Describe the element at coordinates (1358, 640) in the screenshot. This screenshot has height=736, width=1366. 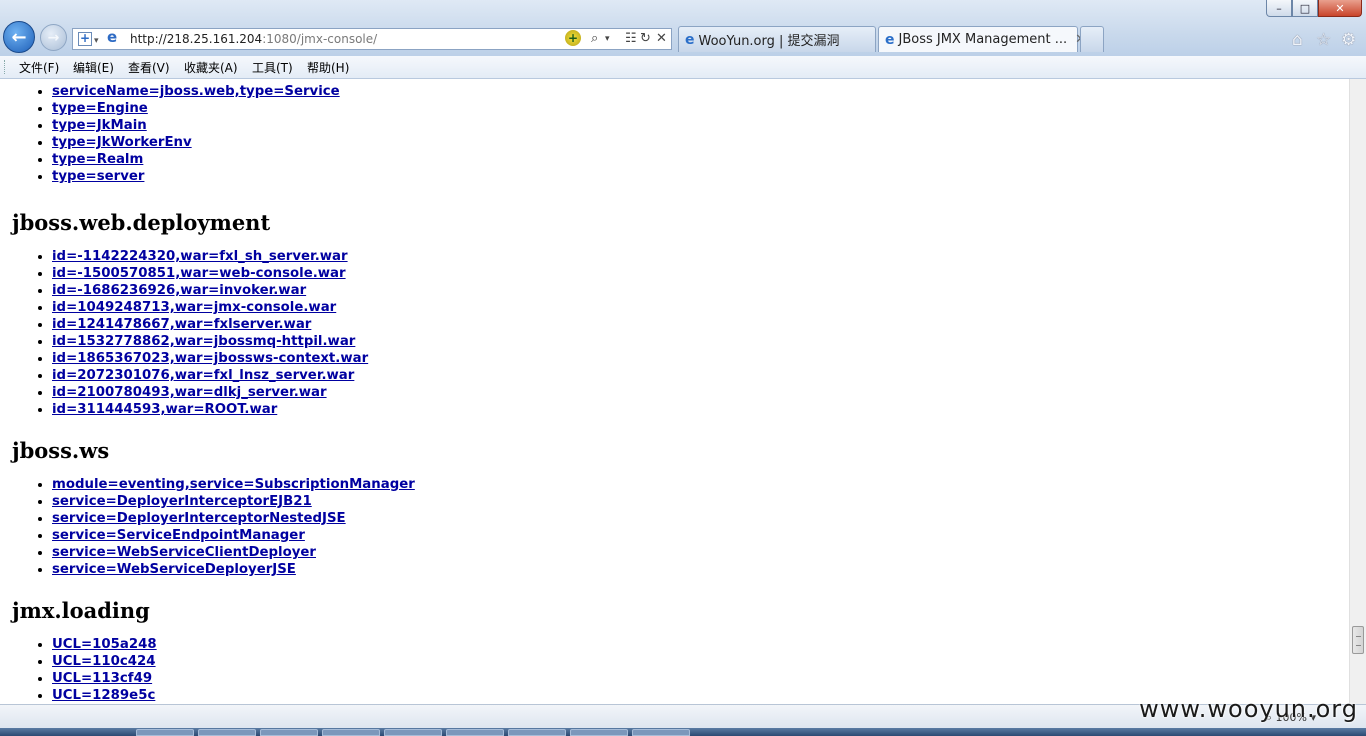
I see `scroll-thumb` at that location.